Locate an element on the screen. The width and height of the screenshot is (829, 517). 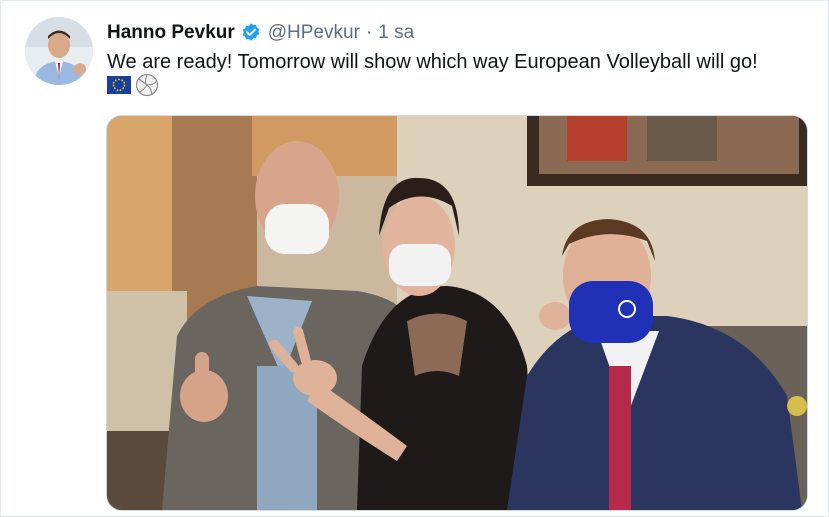
avatar-image is located at coordinates (59, 51).